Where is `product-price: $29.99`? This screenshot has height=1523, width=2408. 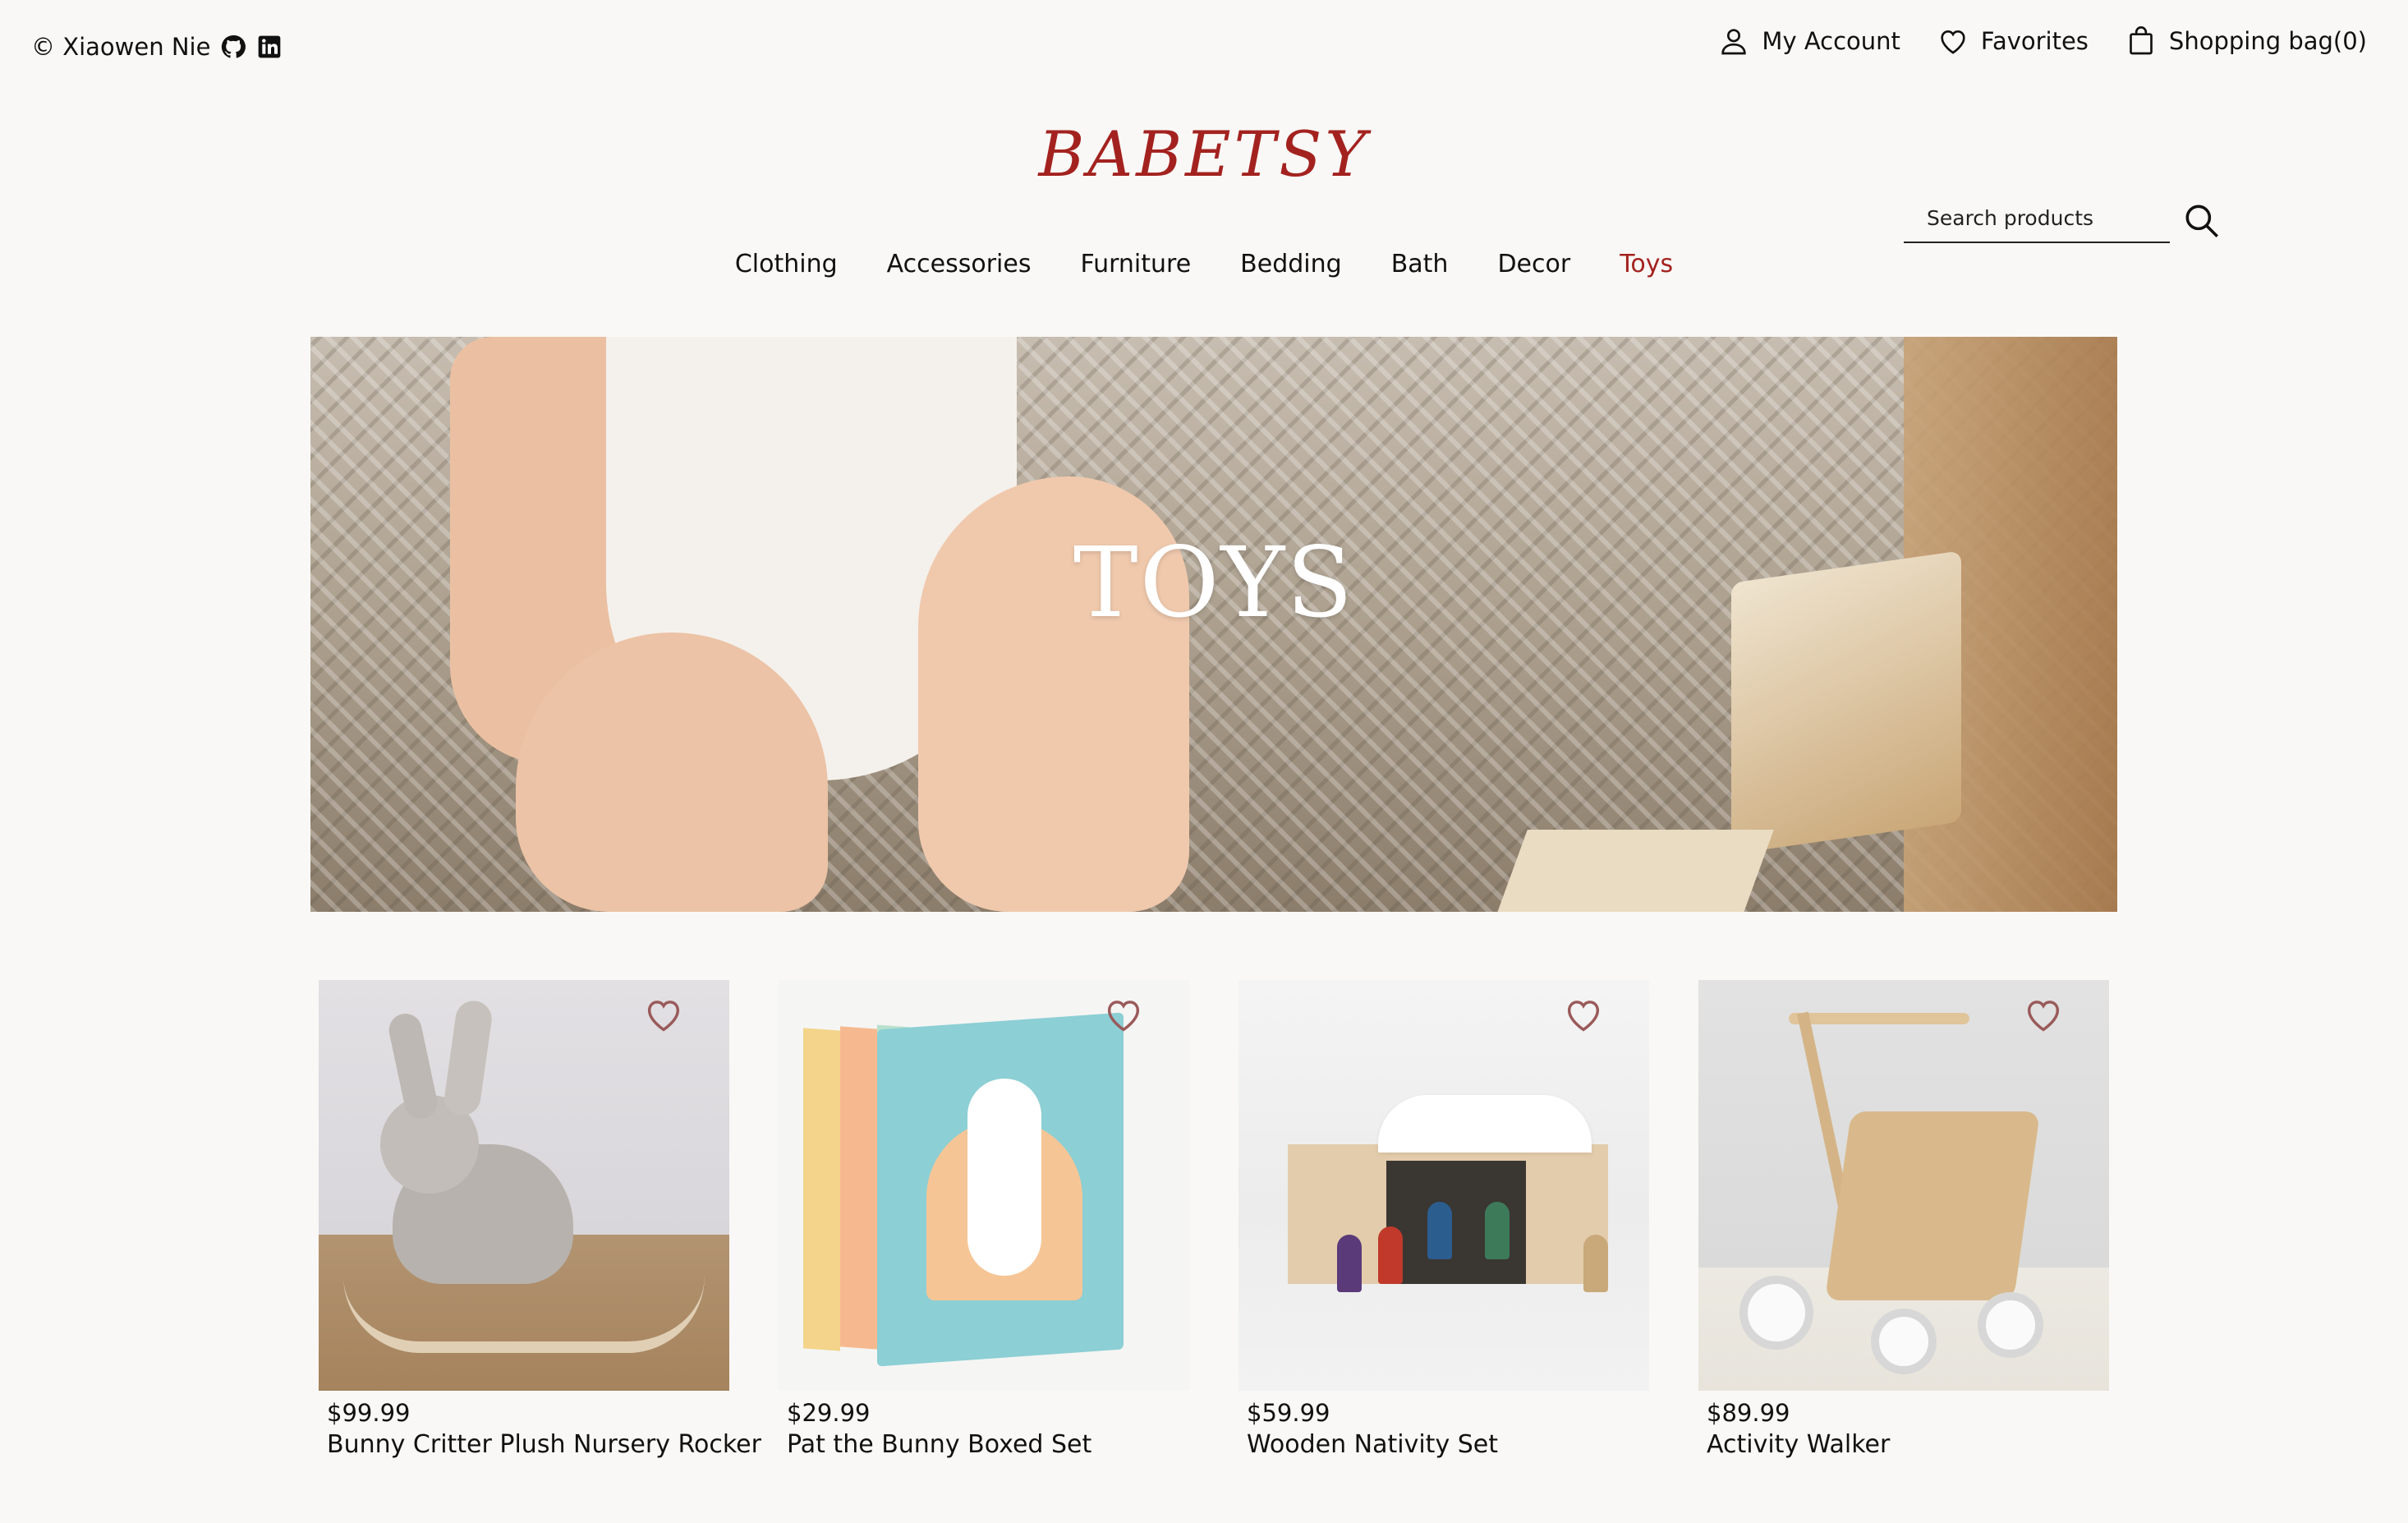
product-price: $29.99 is located at coordinates (829, 1413).